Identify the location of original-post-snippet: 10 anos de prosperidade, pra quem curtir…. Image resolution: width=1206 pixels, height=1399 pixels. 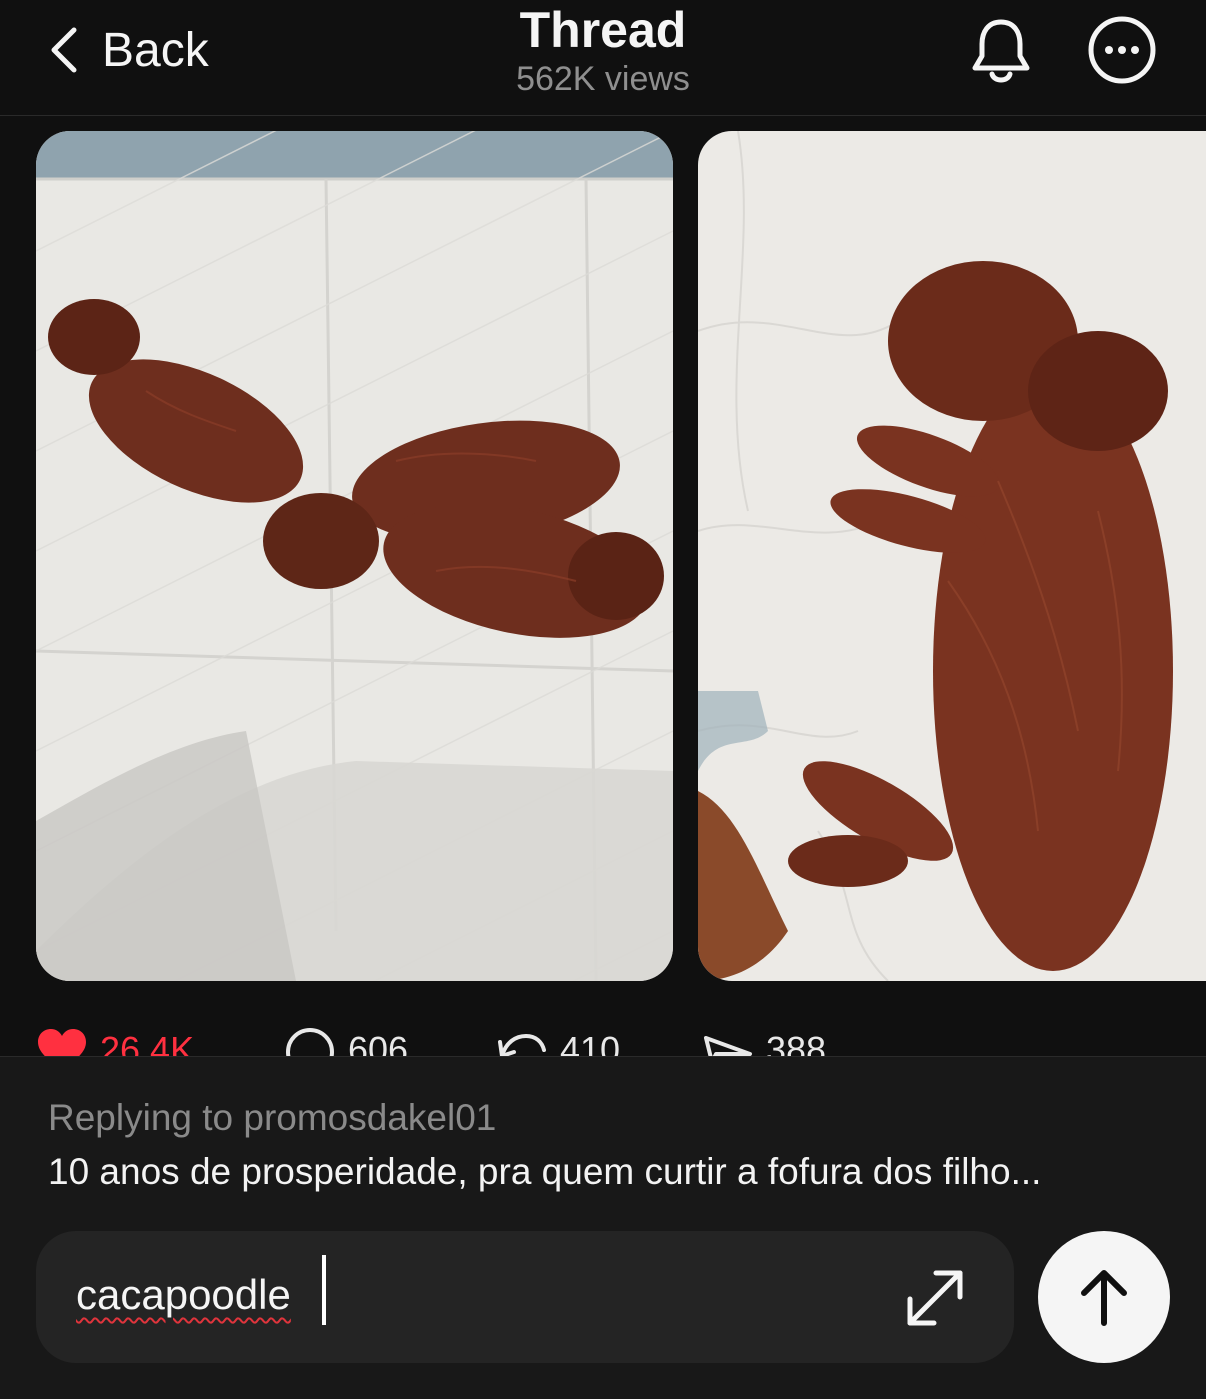
(545, 1171).